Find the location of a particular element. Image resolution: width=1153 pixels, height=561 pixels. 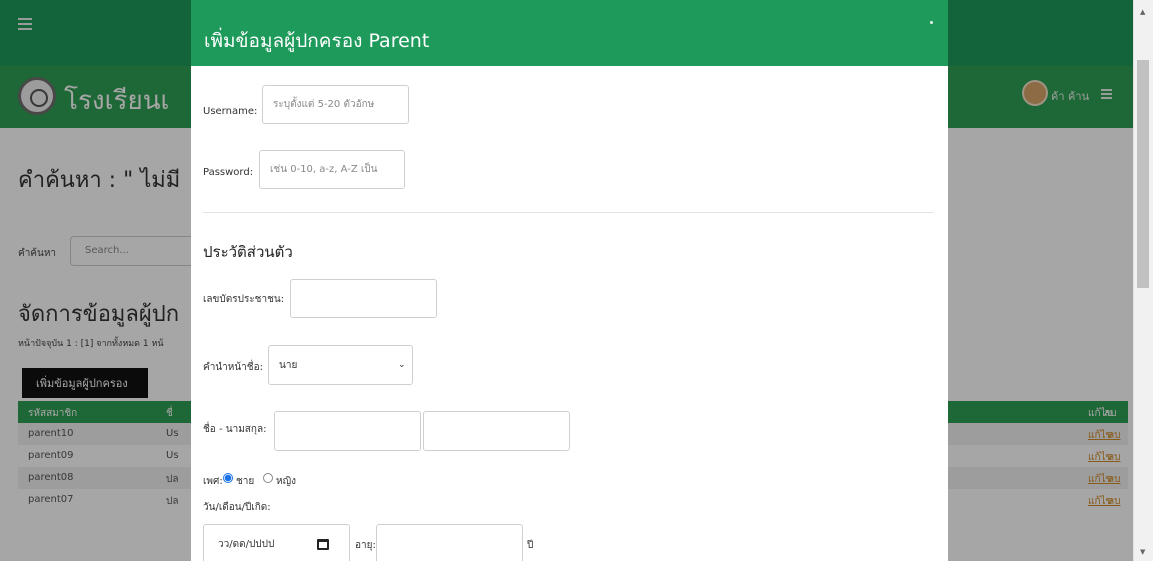

first-name-input is located at coordinates (347, 431).